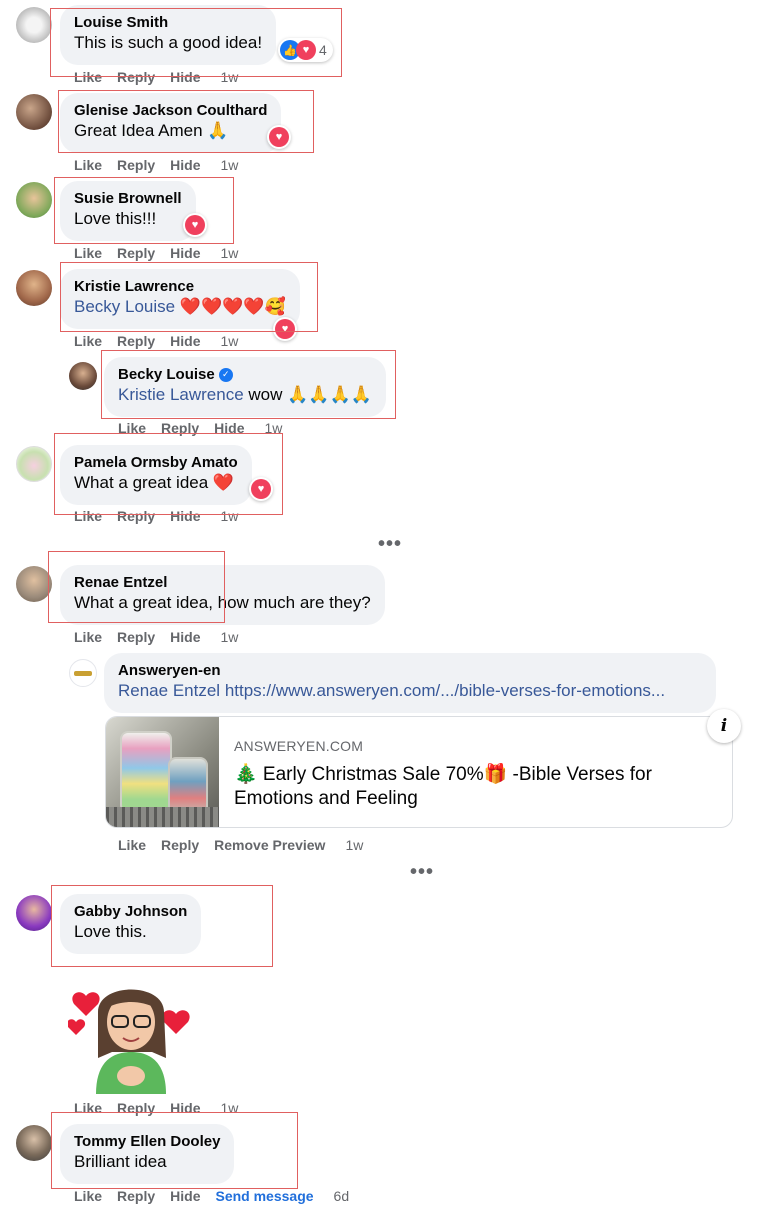 The height and width of the screenshot is (1205, 780). What do you see at coordinates (129, 1041) in the screenshot?
I see `avatar-sticker-image` at bounding box center [129, 1041].